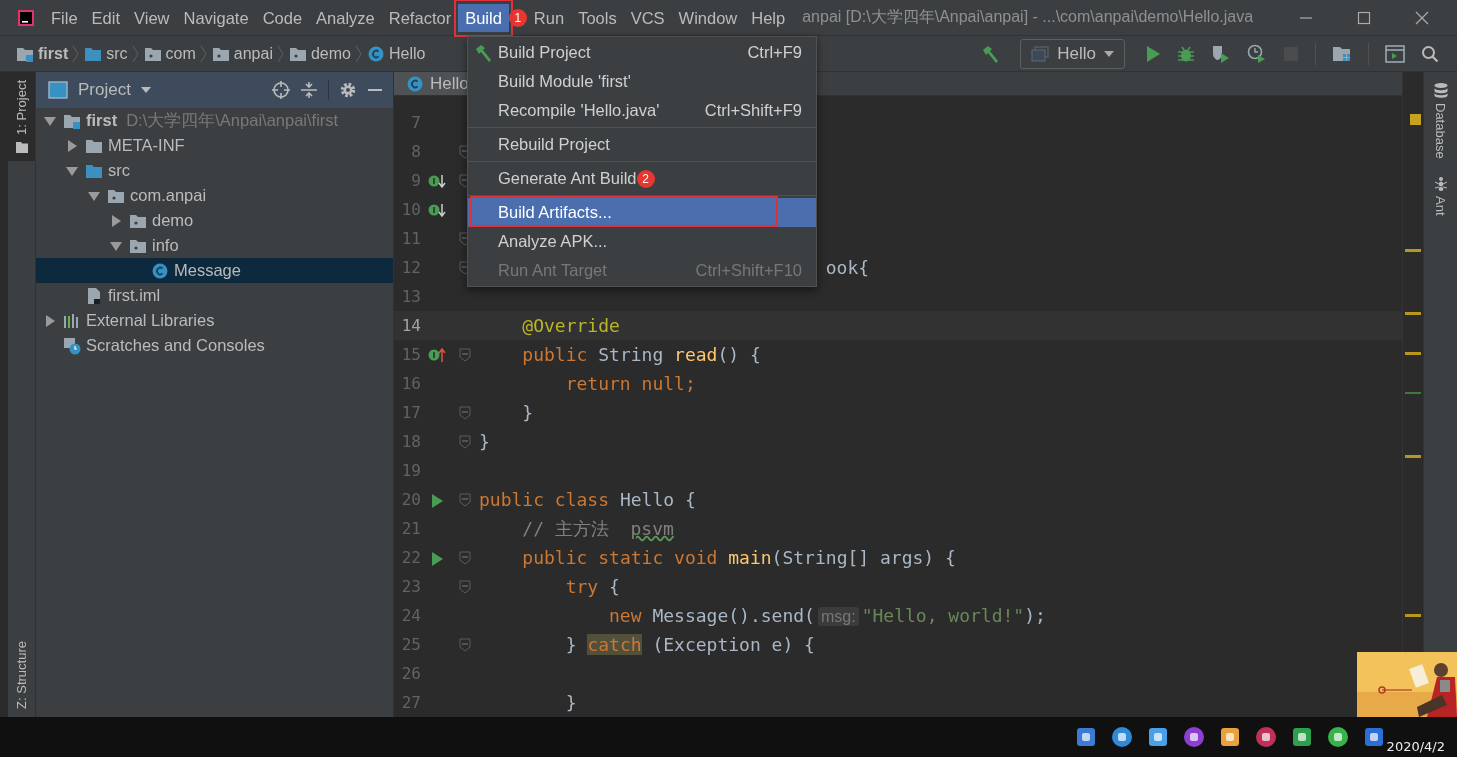  Describe the element at coordinates (570, 702) in the screenshot. I see `code-line: }` at that location.